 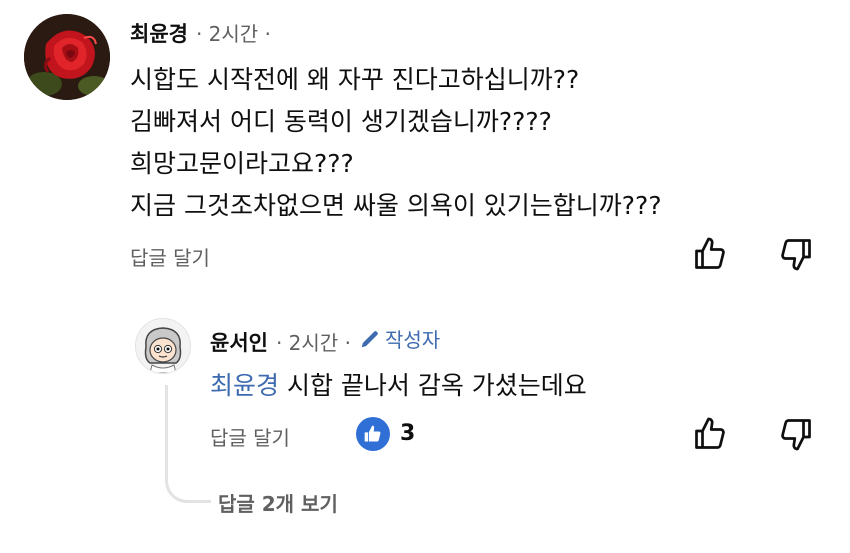 I want to click on commenter-avatar, so click(x=67, y=57).